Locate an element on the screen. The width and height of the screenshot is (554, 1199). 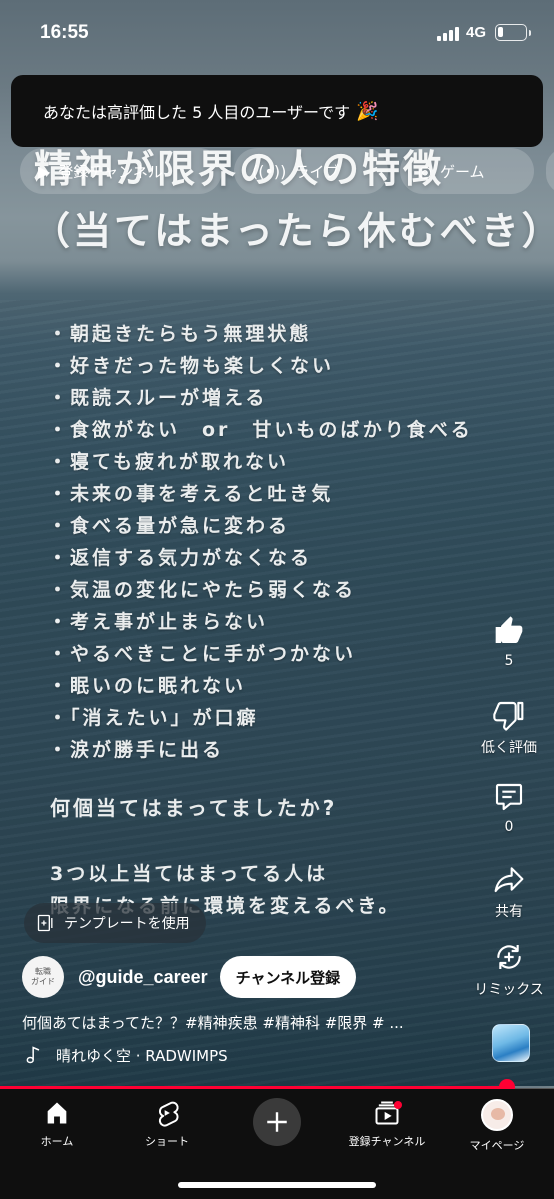
chip-label: ライブ is located at coordinates (317, 171).